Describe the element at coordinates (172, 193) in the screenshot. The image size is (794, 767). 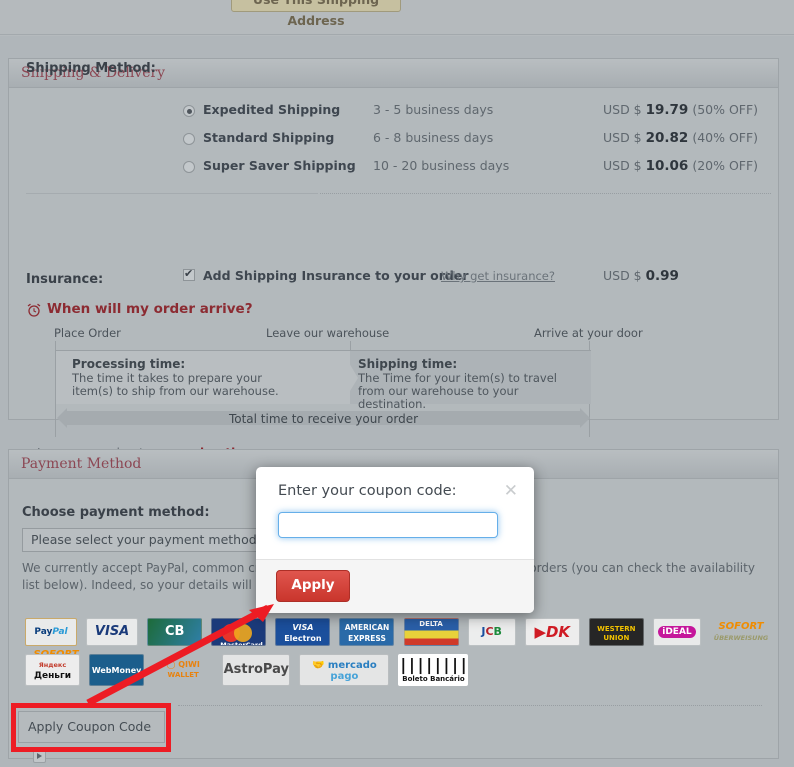
I see `divider-left` at that location.